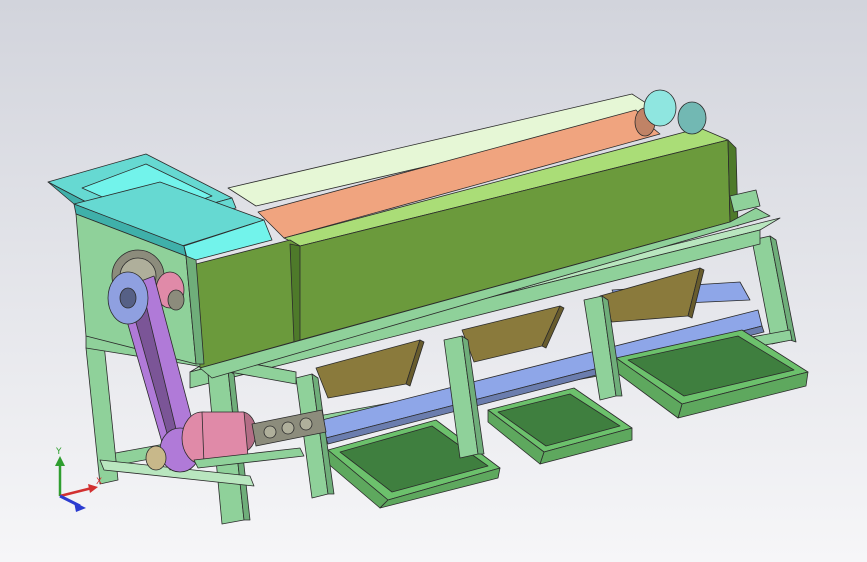  What do you see at coordinates (78, 479) in the screenshot?
I see `axis-triad: Y X` at bounding box center [78, 479].